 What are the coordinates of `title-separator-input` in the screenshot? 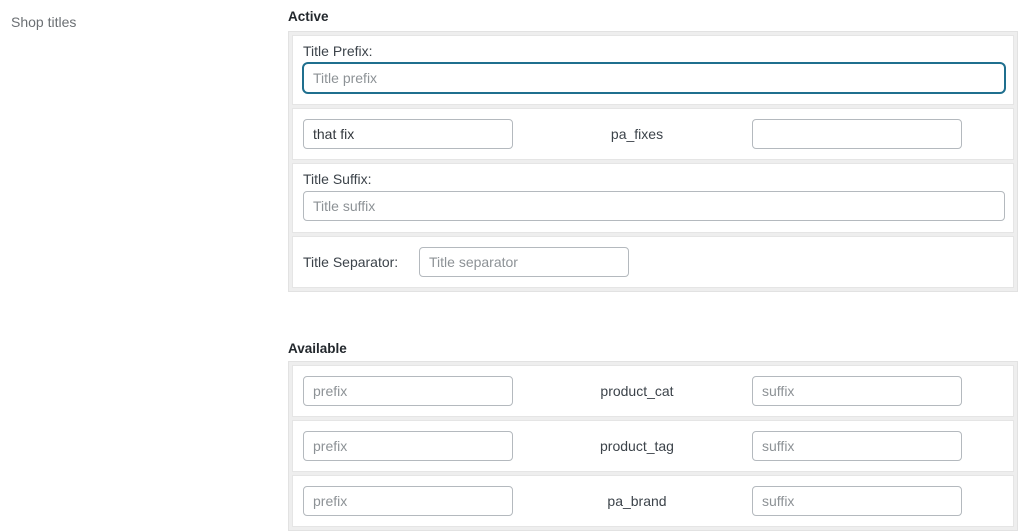 It's located at (524, 262).